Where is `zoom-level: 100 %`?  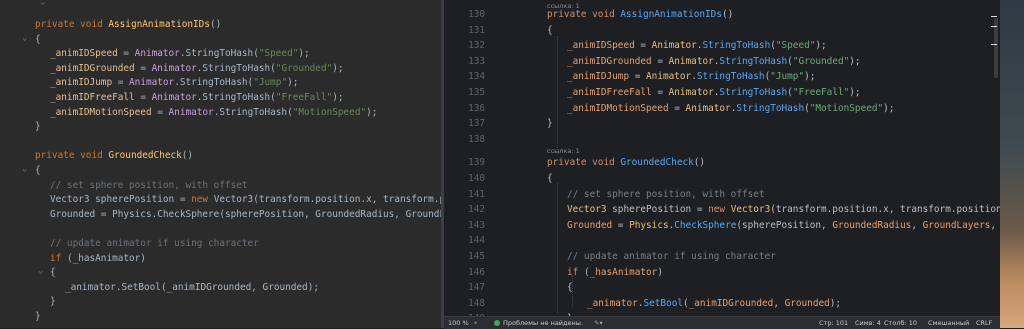
zoom-level: 100 % is located at coordinates (458, 323).